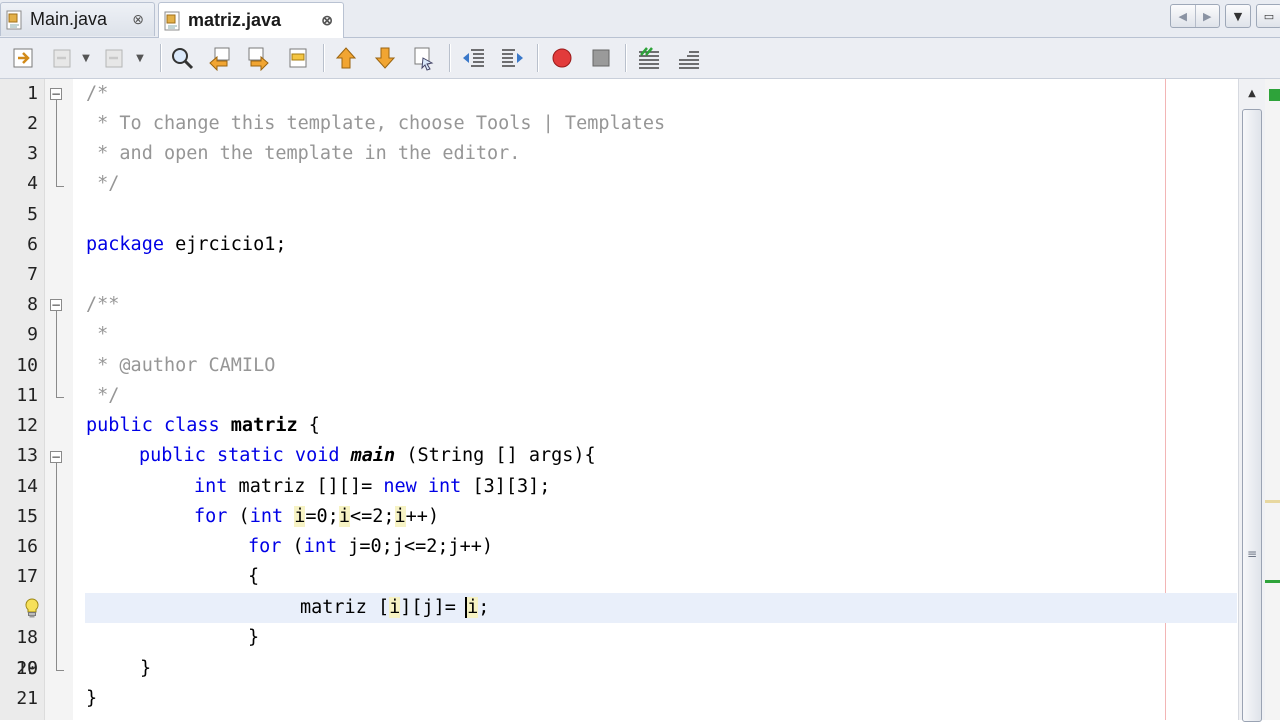 This screenshot has height=722, width=1280. I want to click on line-number: 6, so click(32, 244).